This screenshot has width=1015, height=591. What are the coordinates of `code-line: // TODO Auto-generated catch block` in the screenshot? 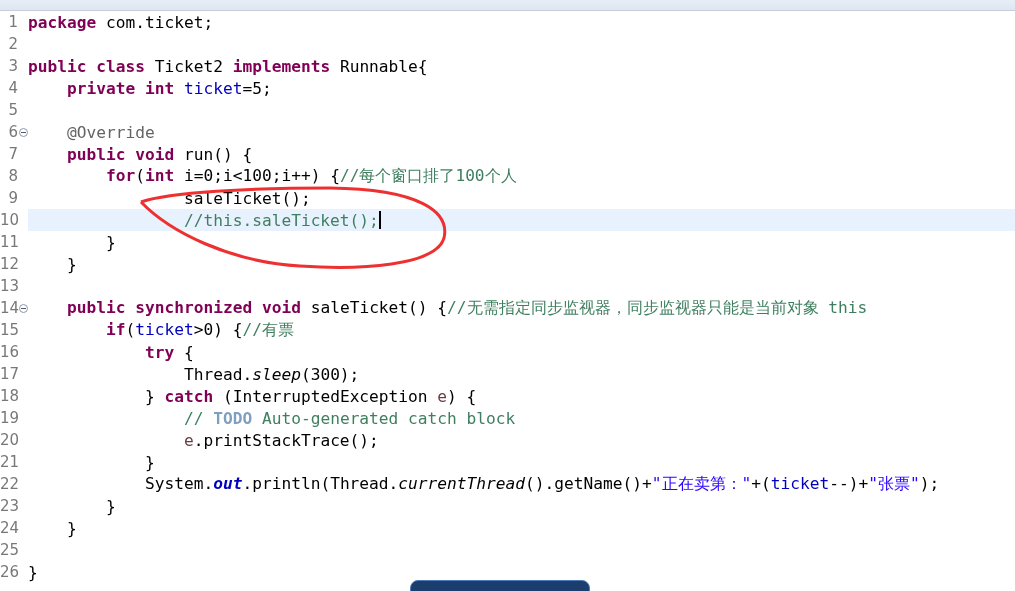 It's located at (349, 418).